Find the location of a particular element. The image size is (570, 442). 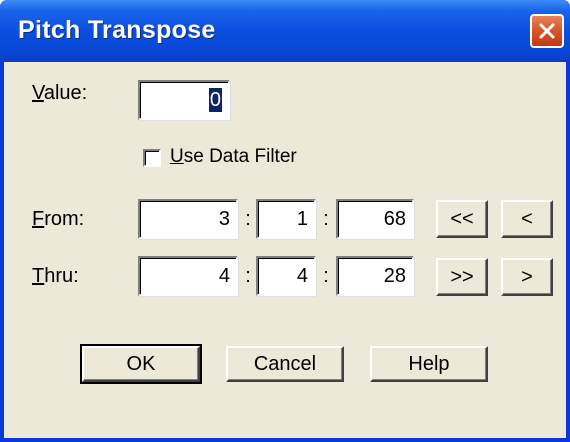

value-label: Value: is located at coordinates (59, 93).